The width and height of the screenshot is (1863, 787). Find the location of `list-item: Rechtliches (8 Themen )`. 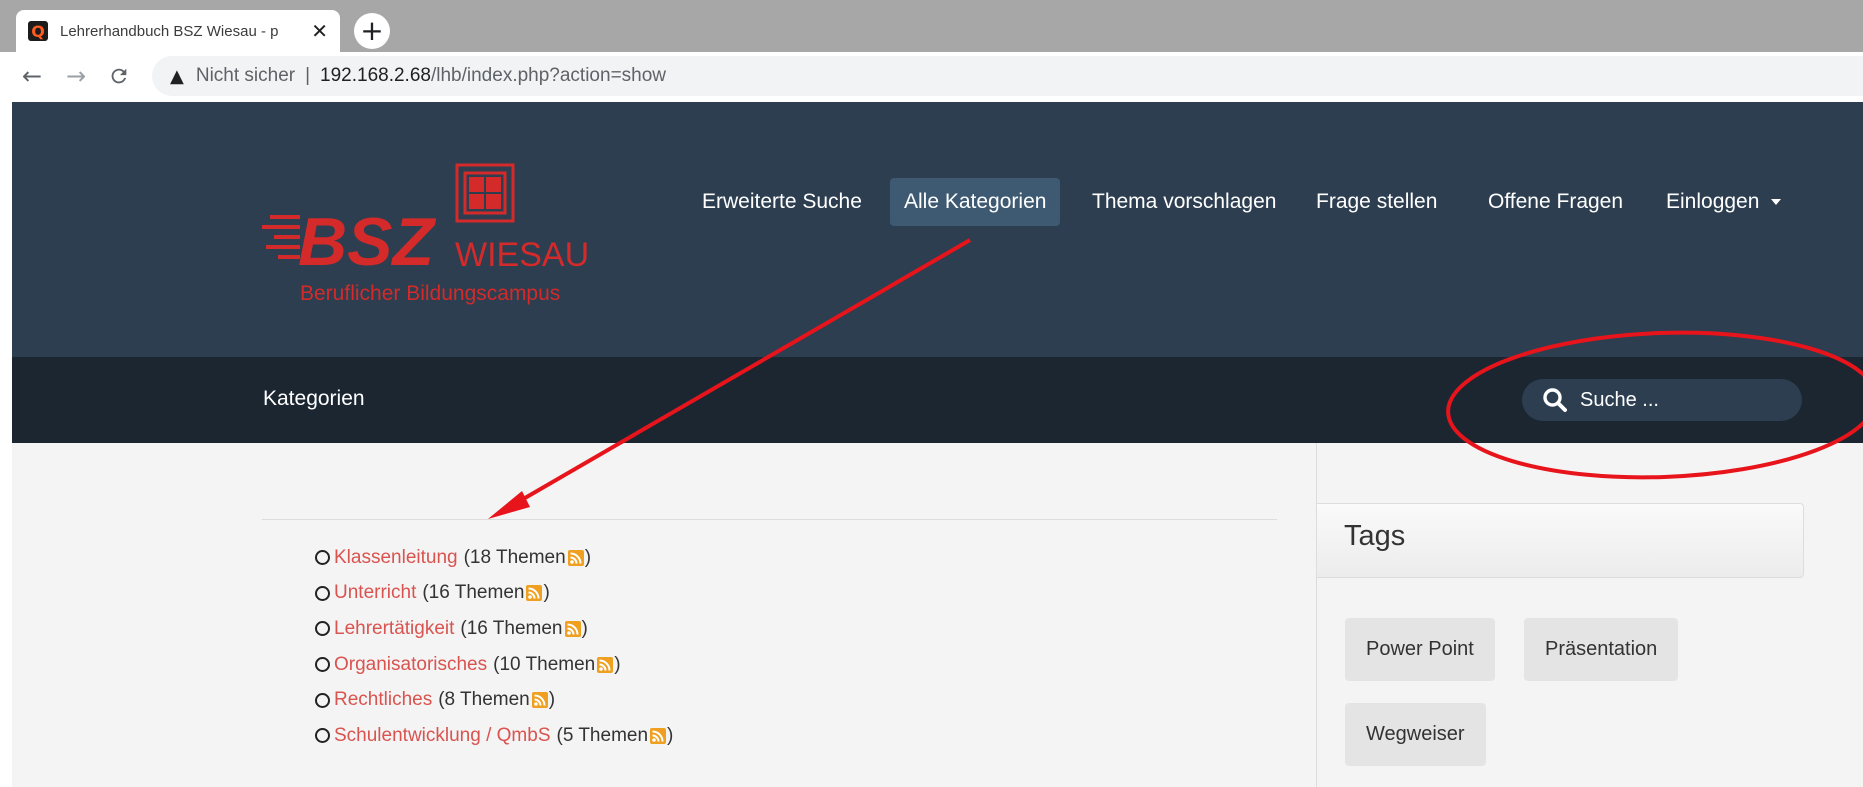

list-item: Rechtliches (8 Themen ) is located at coordinates (494, 700).